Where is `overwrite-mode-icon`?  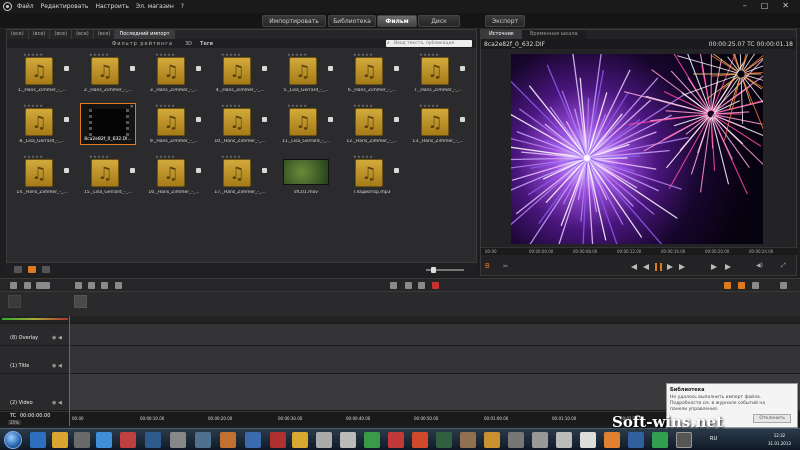
overwrite-mode-icon is located at coordinates (741, 285).